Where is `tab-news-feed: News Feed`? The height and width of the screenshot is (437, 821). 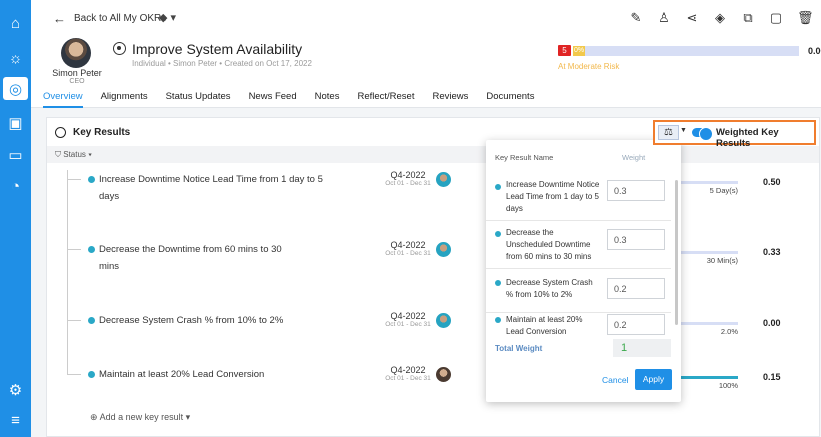
tab-news-feed: News Feed is located at coordinates (273, 99).